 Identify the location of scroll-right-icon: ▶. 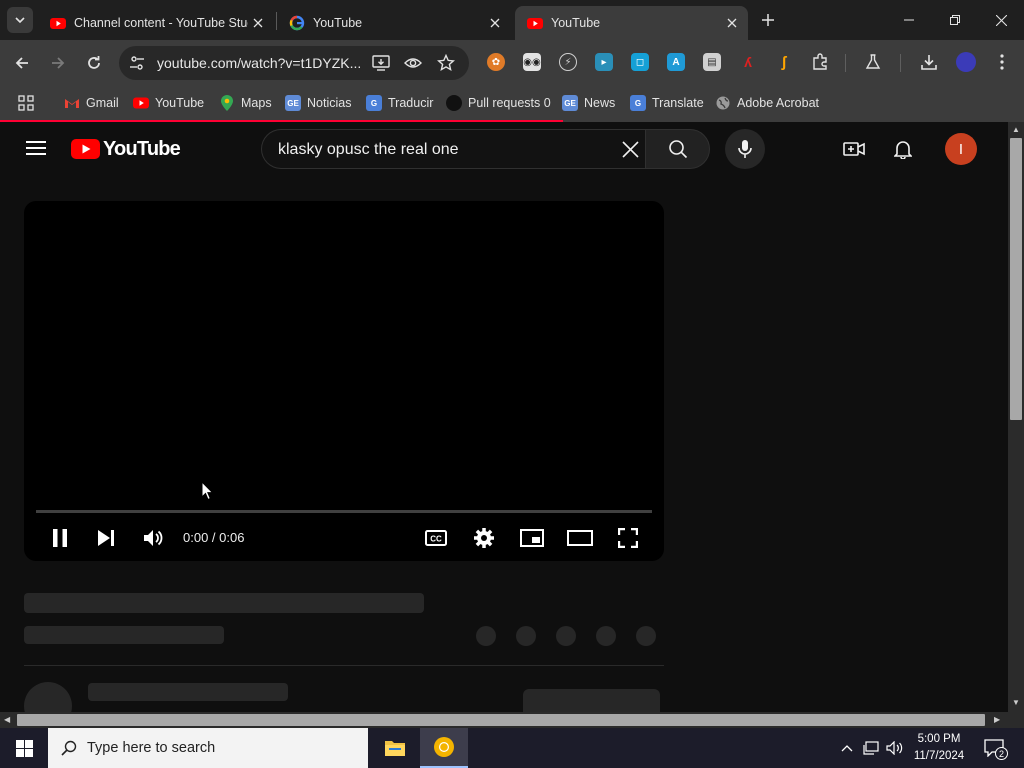
(997, 719).